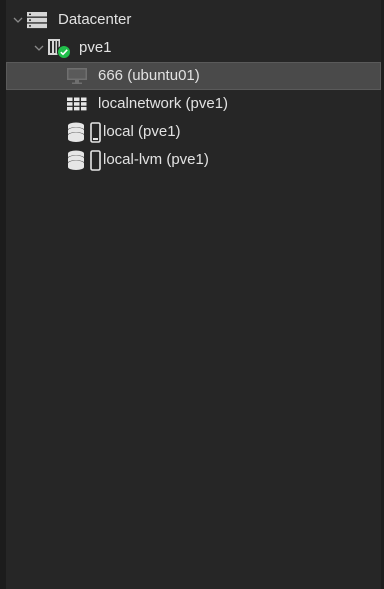  Describe the element at coordinates (77, 76) in the screenshot. I see `monitor-icon` at that location.